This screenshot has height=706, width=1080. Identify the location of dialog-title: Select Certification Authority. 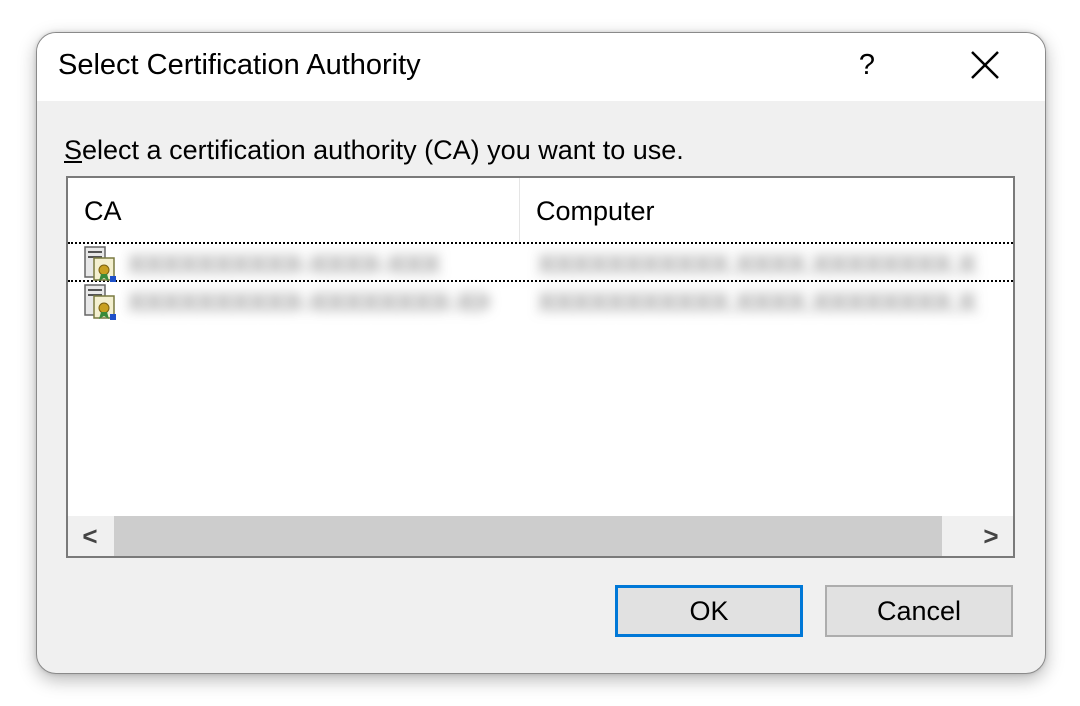
(239, 65).